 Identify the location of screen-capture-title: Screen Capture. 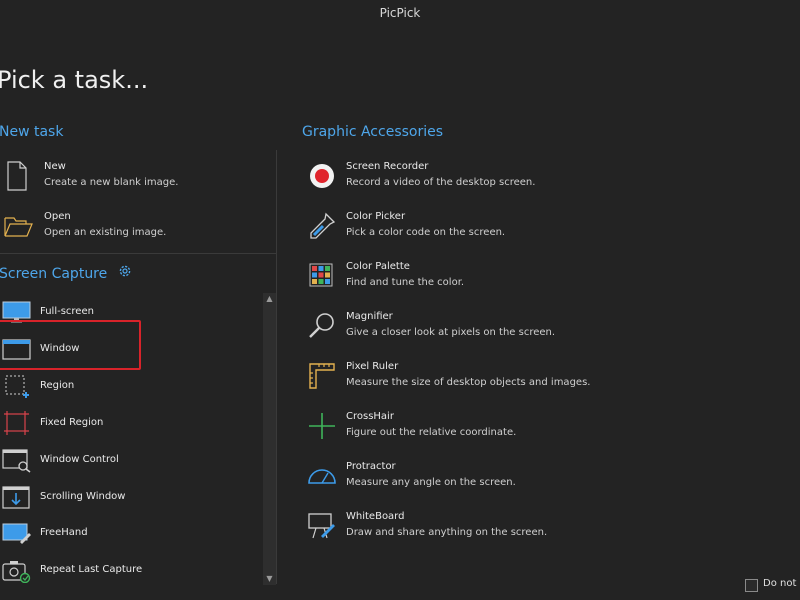
(54, 274).